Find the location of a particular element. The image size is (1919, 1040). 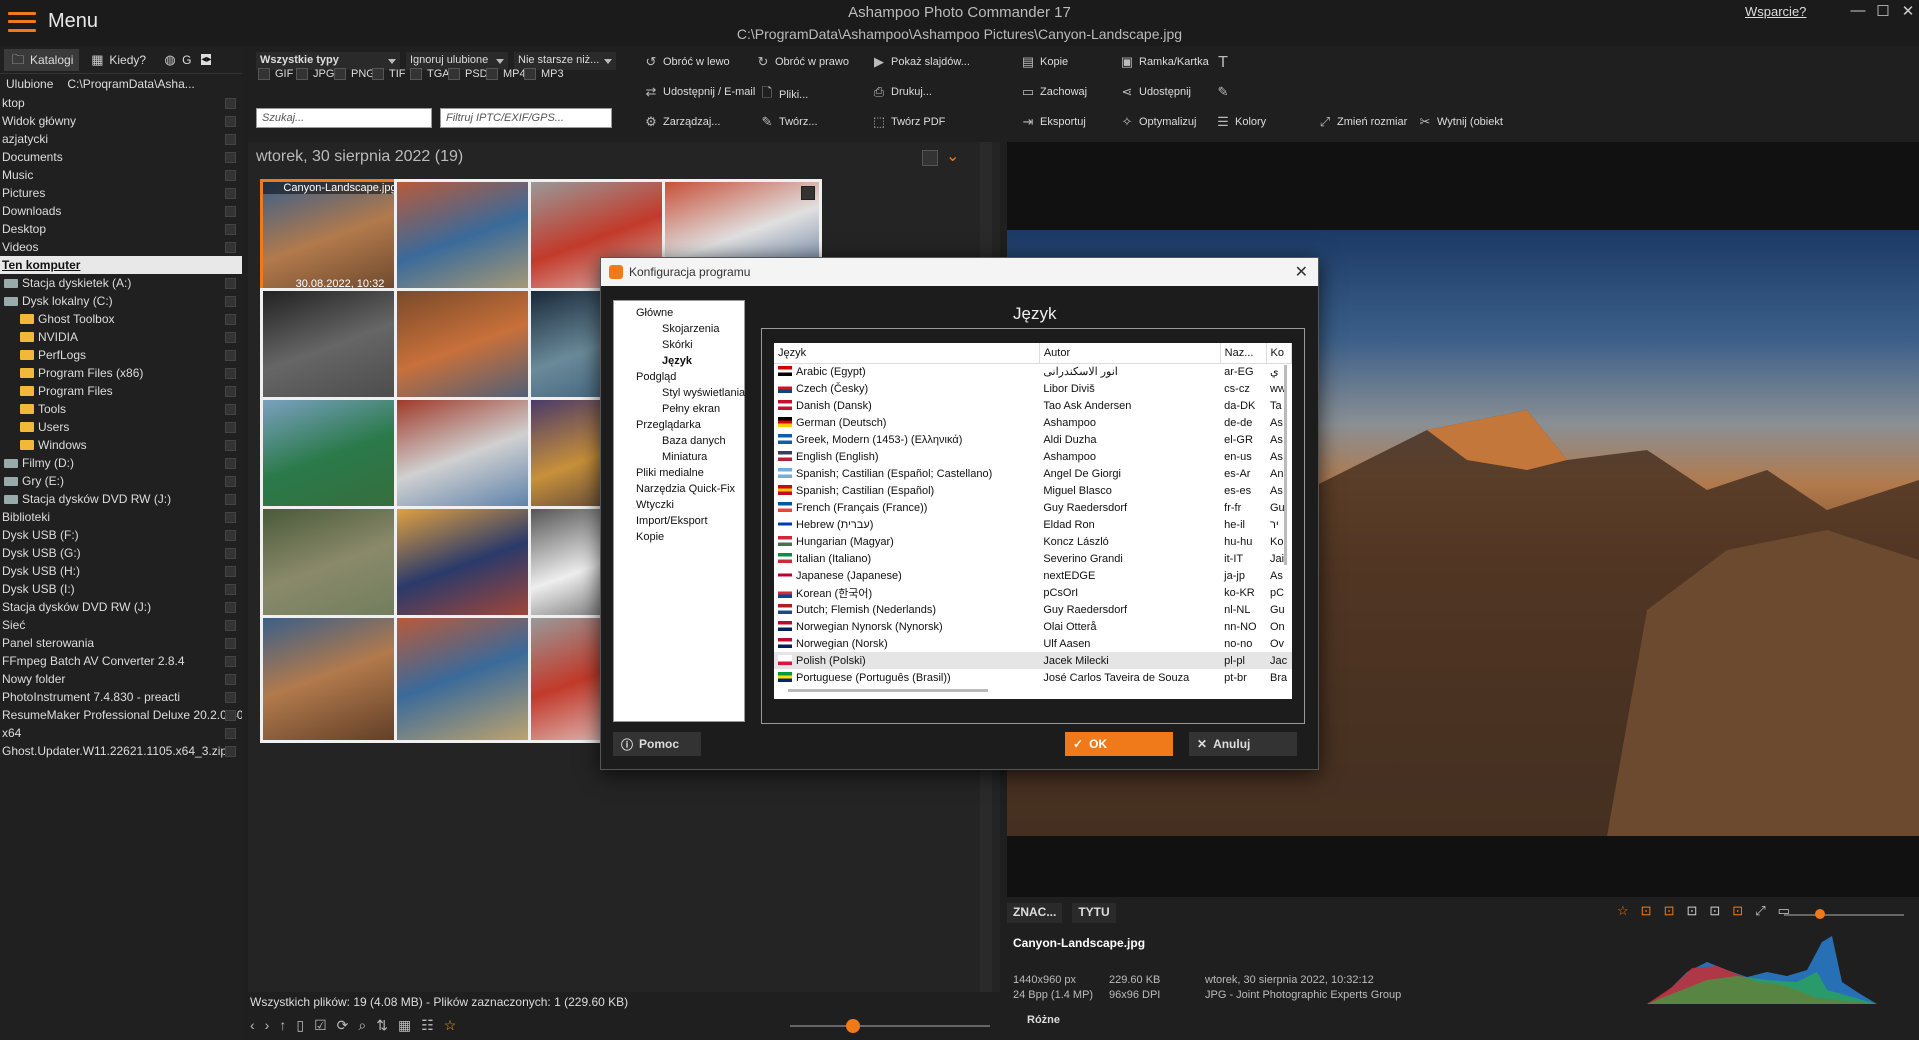

language-row: Czech (Česky) Libor Diviš cs-cz ww is located at coordinates (1033, 388).